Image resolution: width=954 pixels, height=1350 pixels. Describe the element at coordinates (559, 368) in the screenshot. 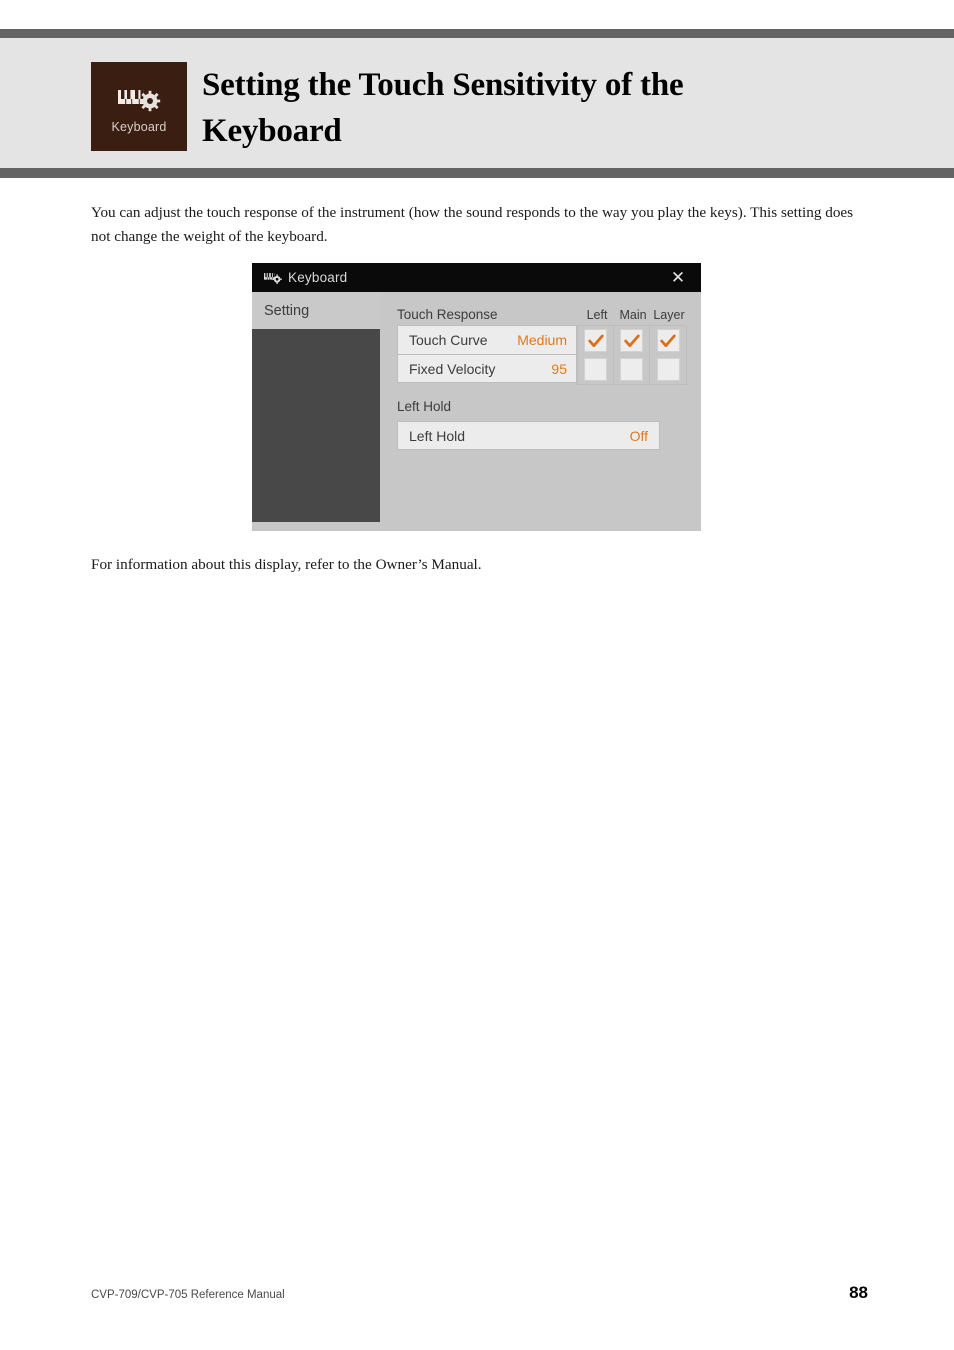

I see `fixed-velocity-value: 95` at that location.